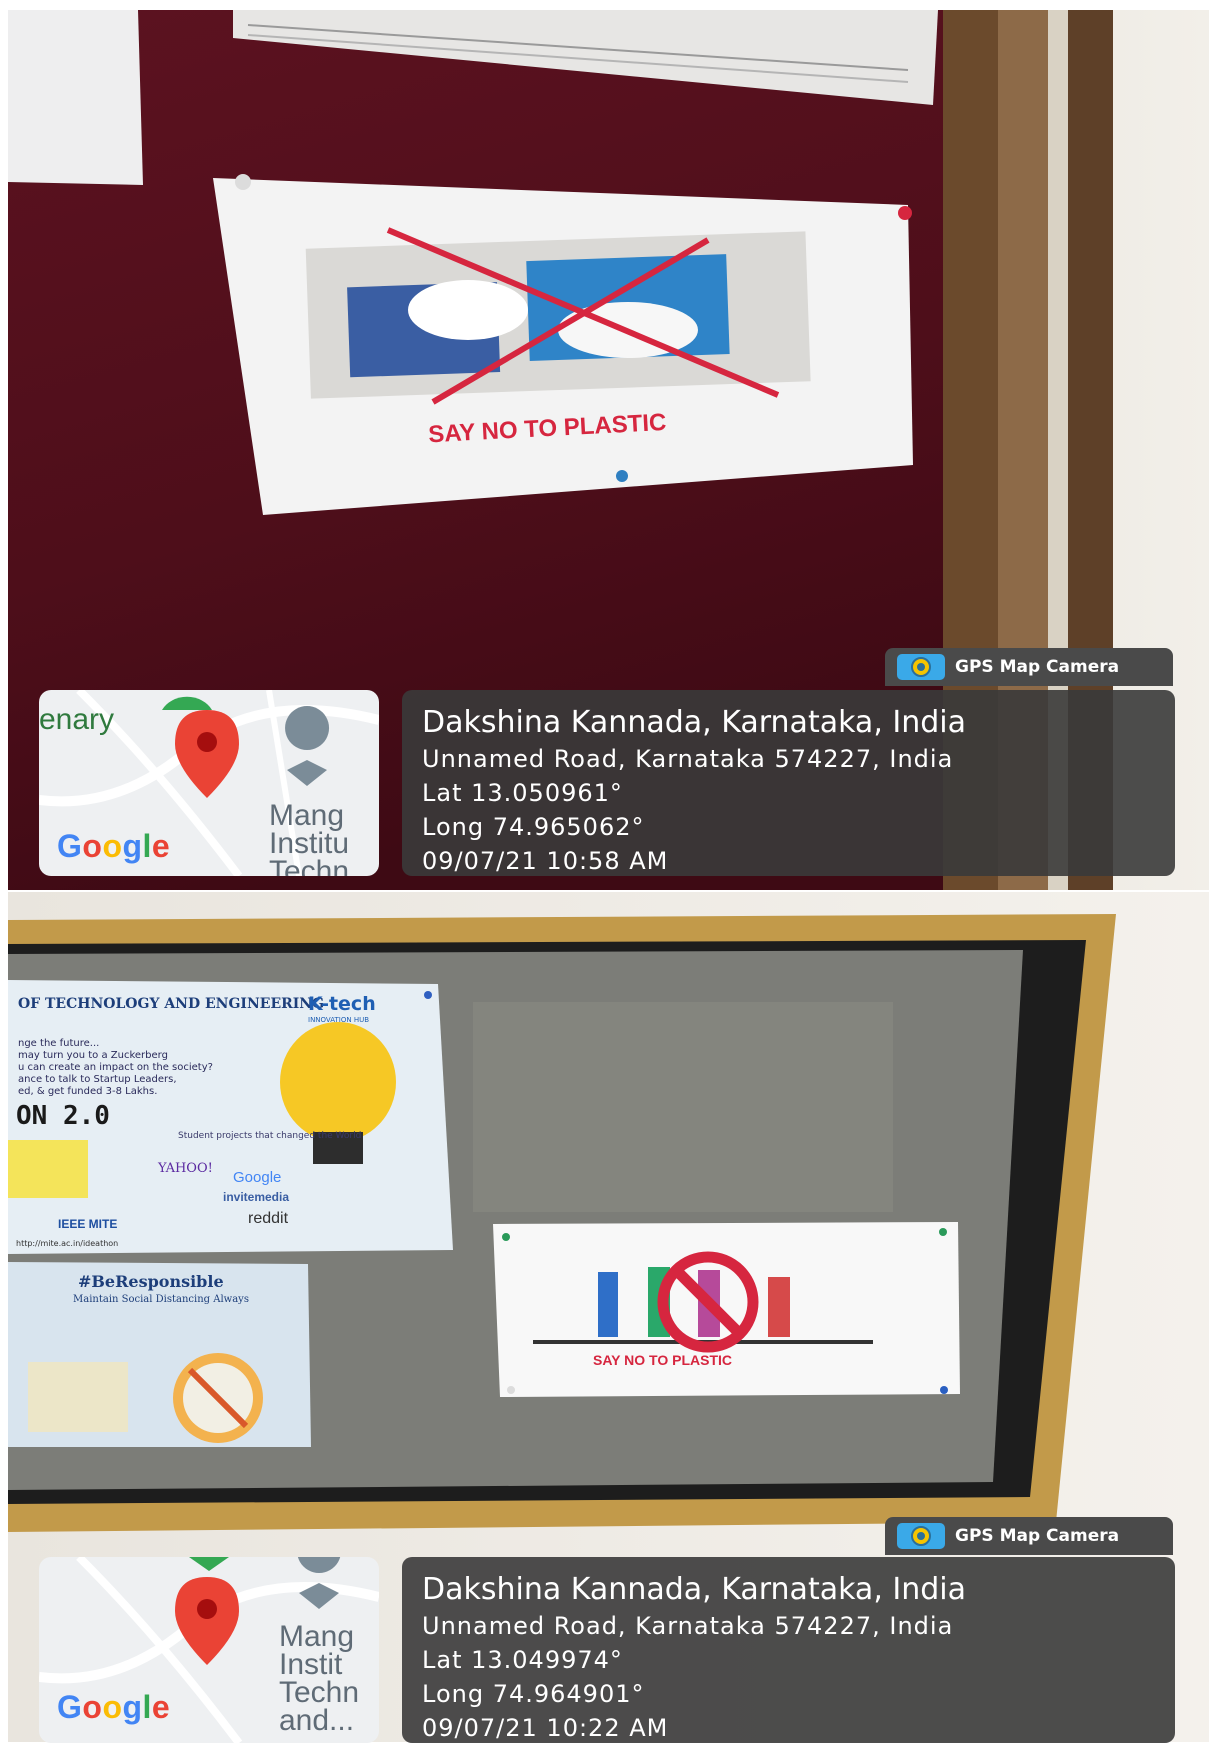 The height and width of the screenshot is (1746, 1209). Describe the element at coordinates (97, 1079) in the screenshot. I see `poster-line: ance to talk to Startup Leaders,` at that location.